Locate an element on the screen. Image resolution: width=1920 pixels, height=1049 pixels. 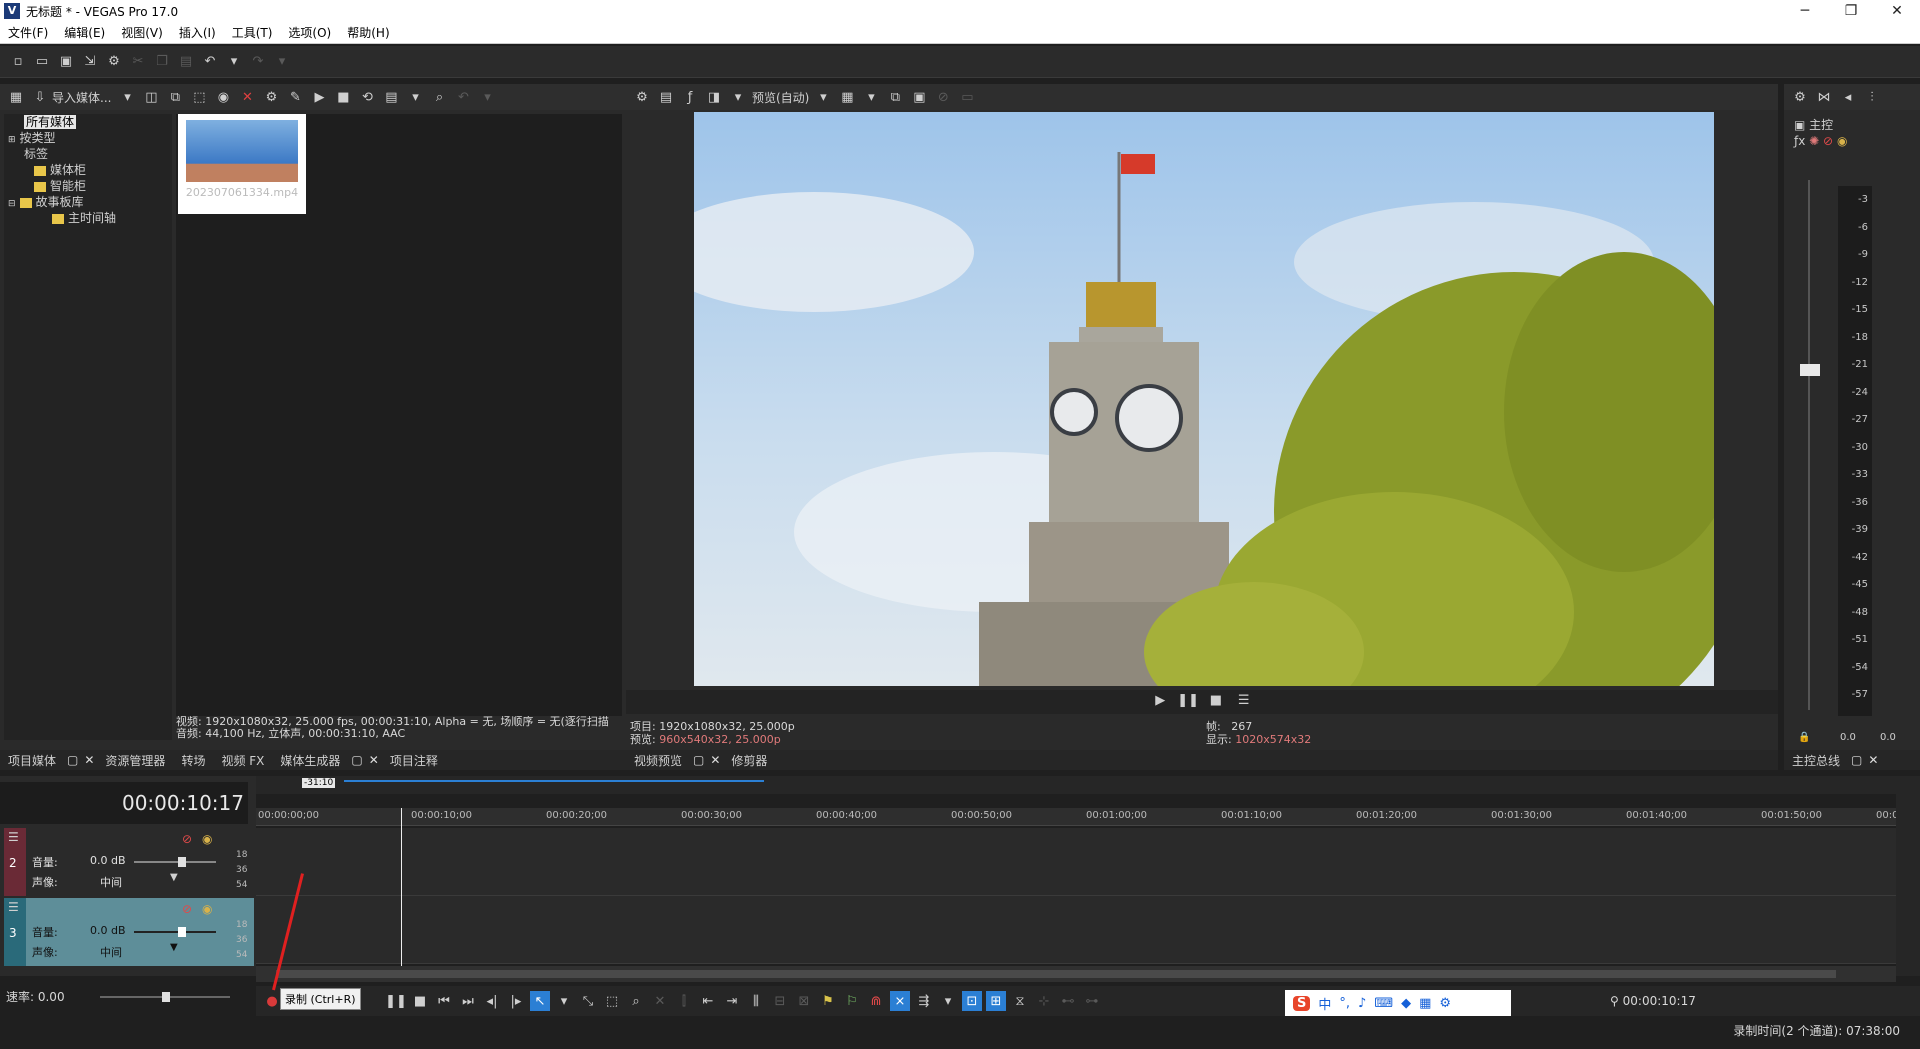
go-to-end-icon: ⏭ is located at coordinates (468, 1001).